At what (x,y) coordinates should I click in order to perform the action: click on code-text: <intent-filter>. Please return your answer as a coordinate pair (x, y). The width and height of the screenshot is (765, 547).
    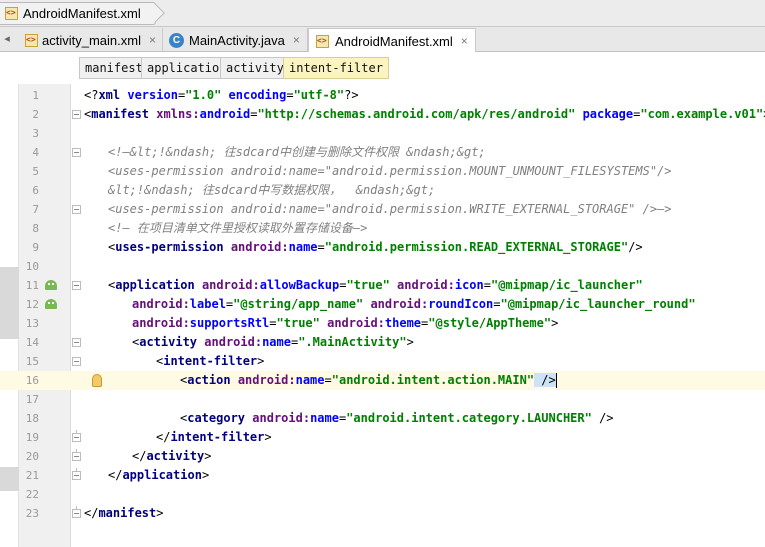
    Looking at the image, I should click on (210, 361).